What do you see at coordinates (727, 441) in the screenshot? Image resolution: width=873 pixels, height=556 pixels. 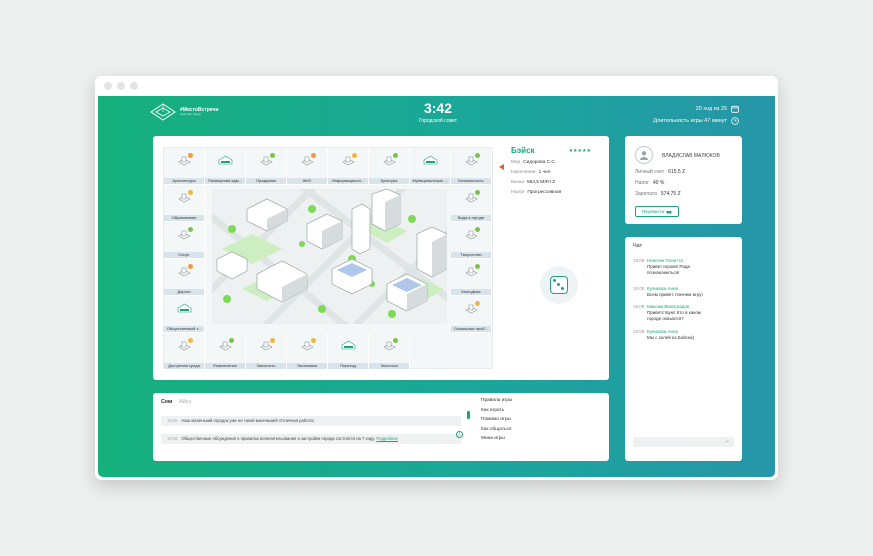 I see `send-arrow-icon: →` at bounding box center [727, 441].